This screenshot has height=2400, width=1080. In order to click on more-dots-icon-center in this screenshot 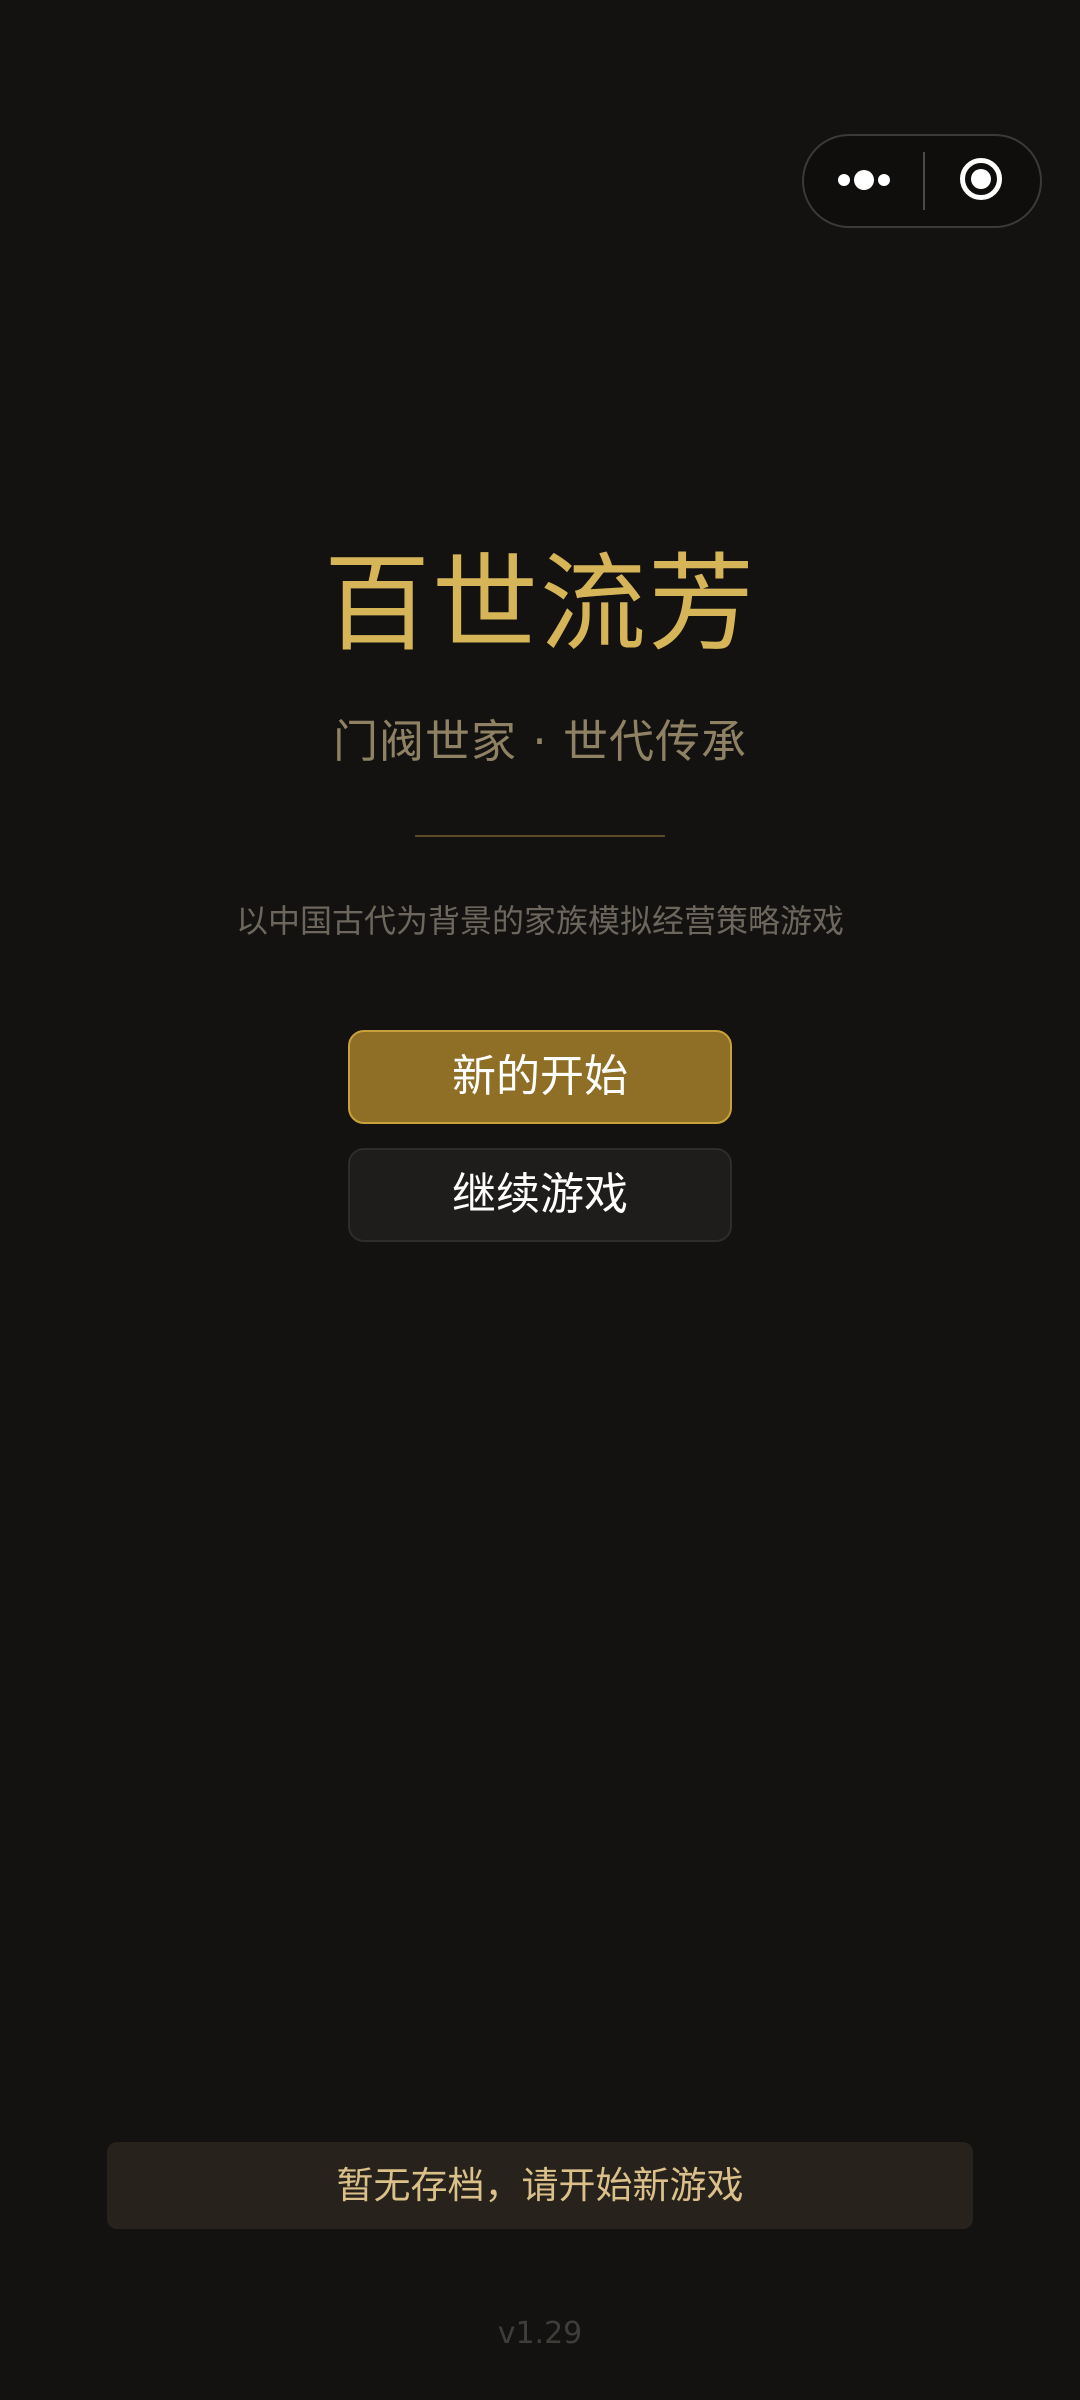, I will do `click(864, 180)`.